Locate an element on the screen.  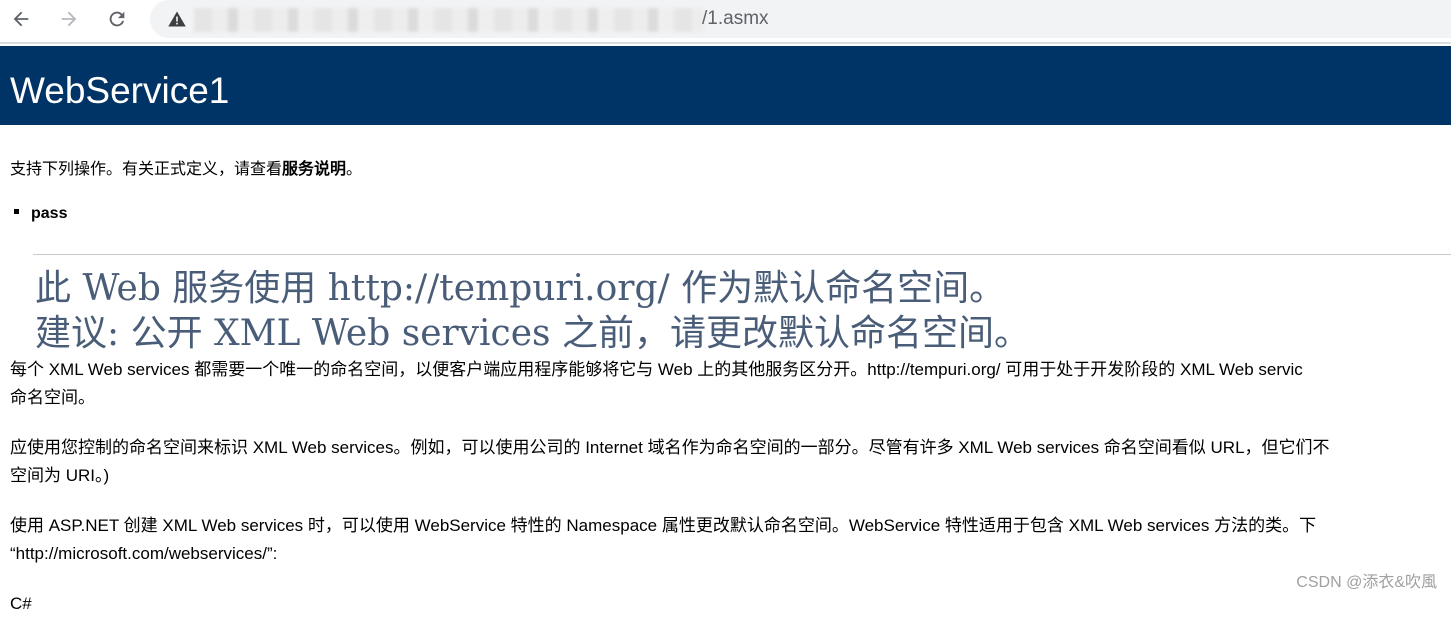
reload-button is located at coordinates (117, 19).